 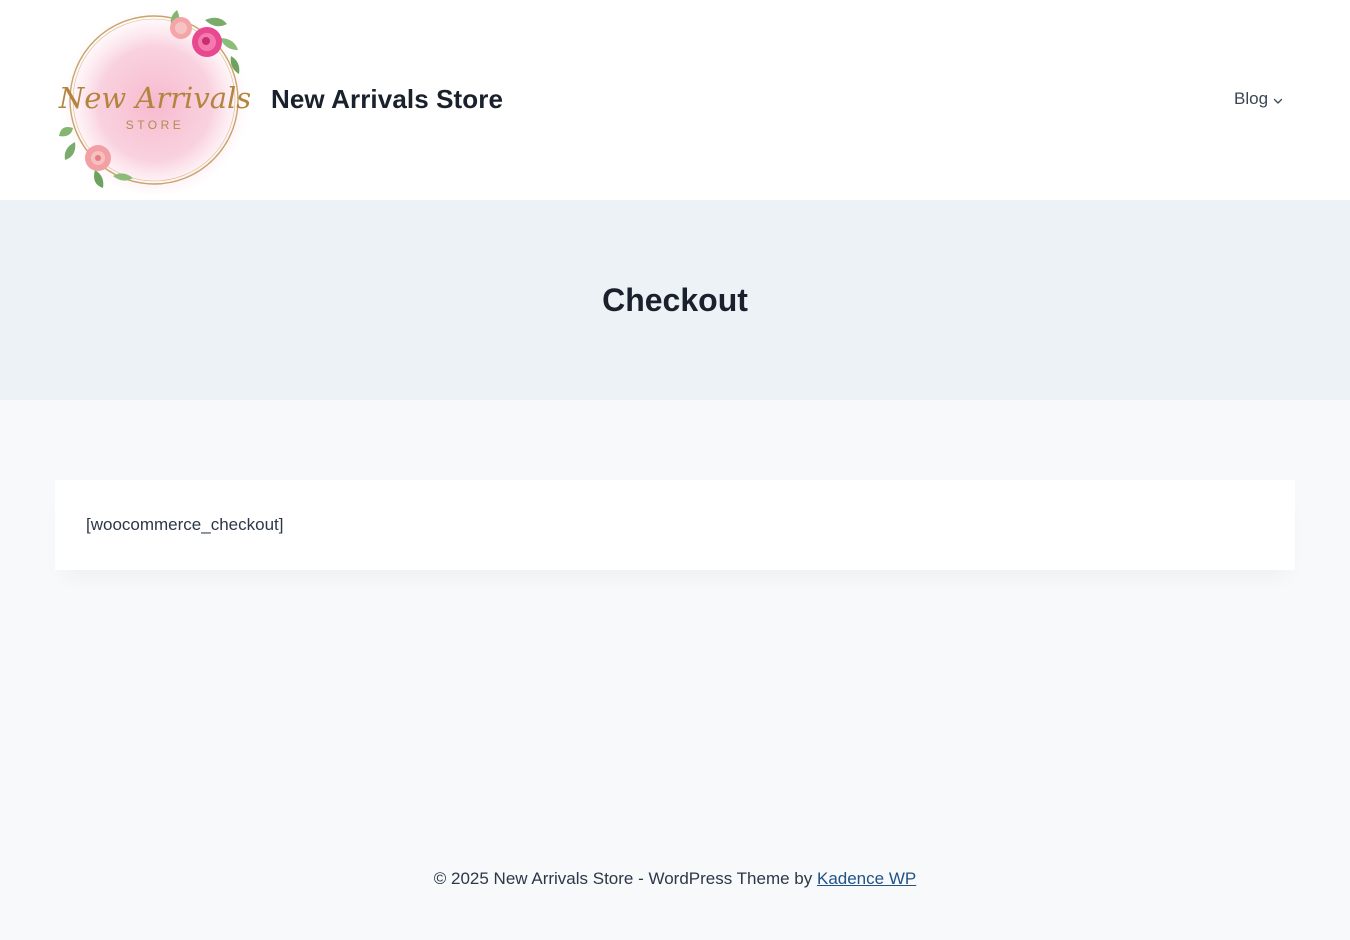 What do you see at coordinates (387, 99) in the screenshot?
I see `site-title-link: New Arrivals Store` at bounding box center [387, 99].